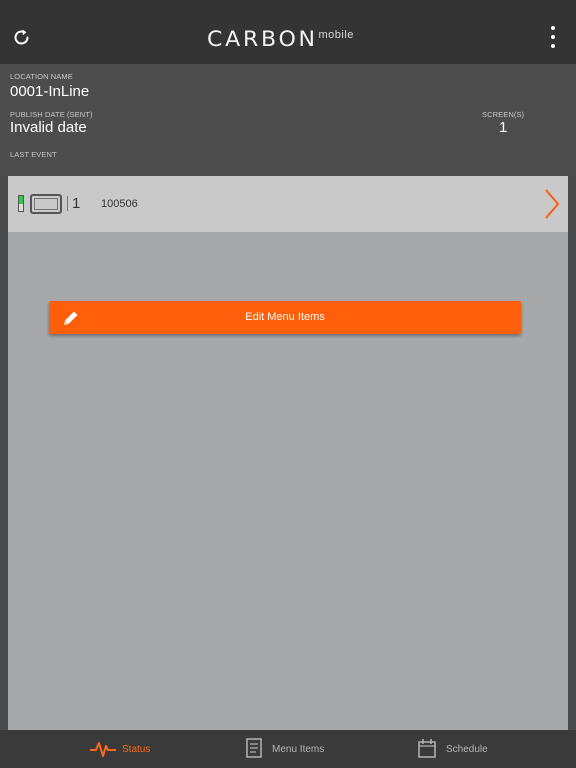 This screenshot has height=768, width=576. I want to click on tab-status-label: Status, so click(136, 749).